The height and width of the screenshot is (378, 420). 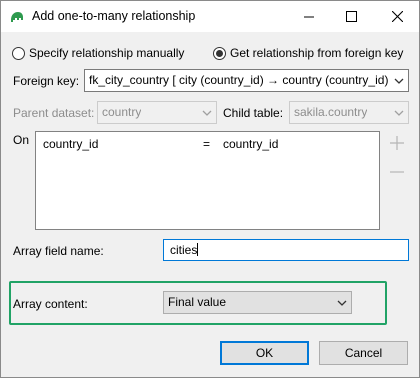 What do you see at coordinates (17, 17) in the screenshot?
I see `app-icon` at bounding box center [17, 17].